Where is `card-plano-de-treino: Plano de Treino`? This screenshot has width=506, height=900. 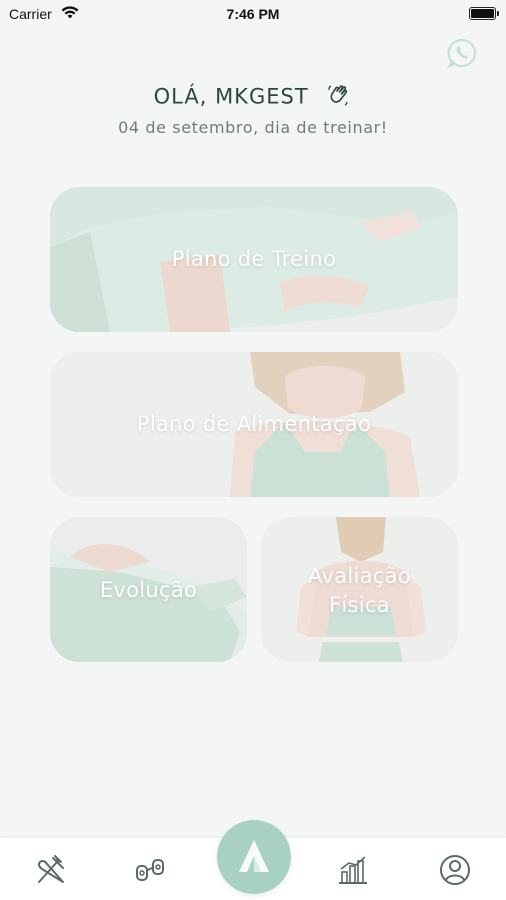
card-plano-de-treino: Plano de Treino is located at coordinates (254, 259).